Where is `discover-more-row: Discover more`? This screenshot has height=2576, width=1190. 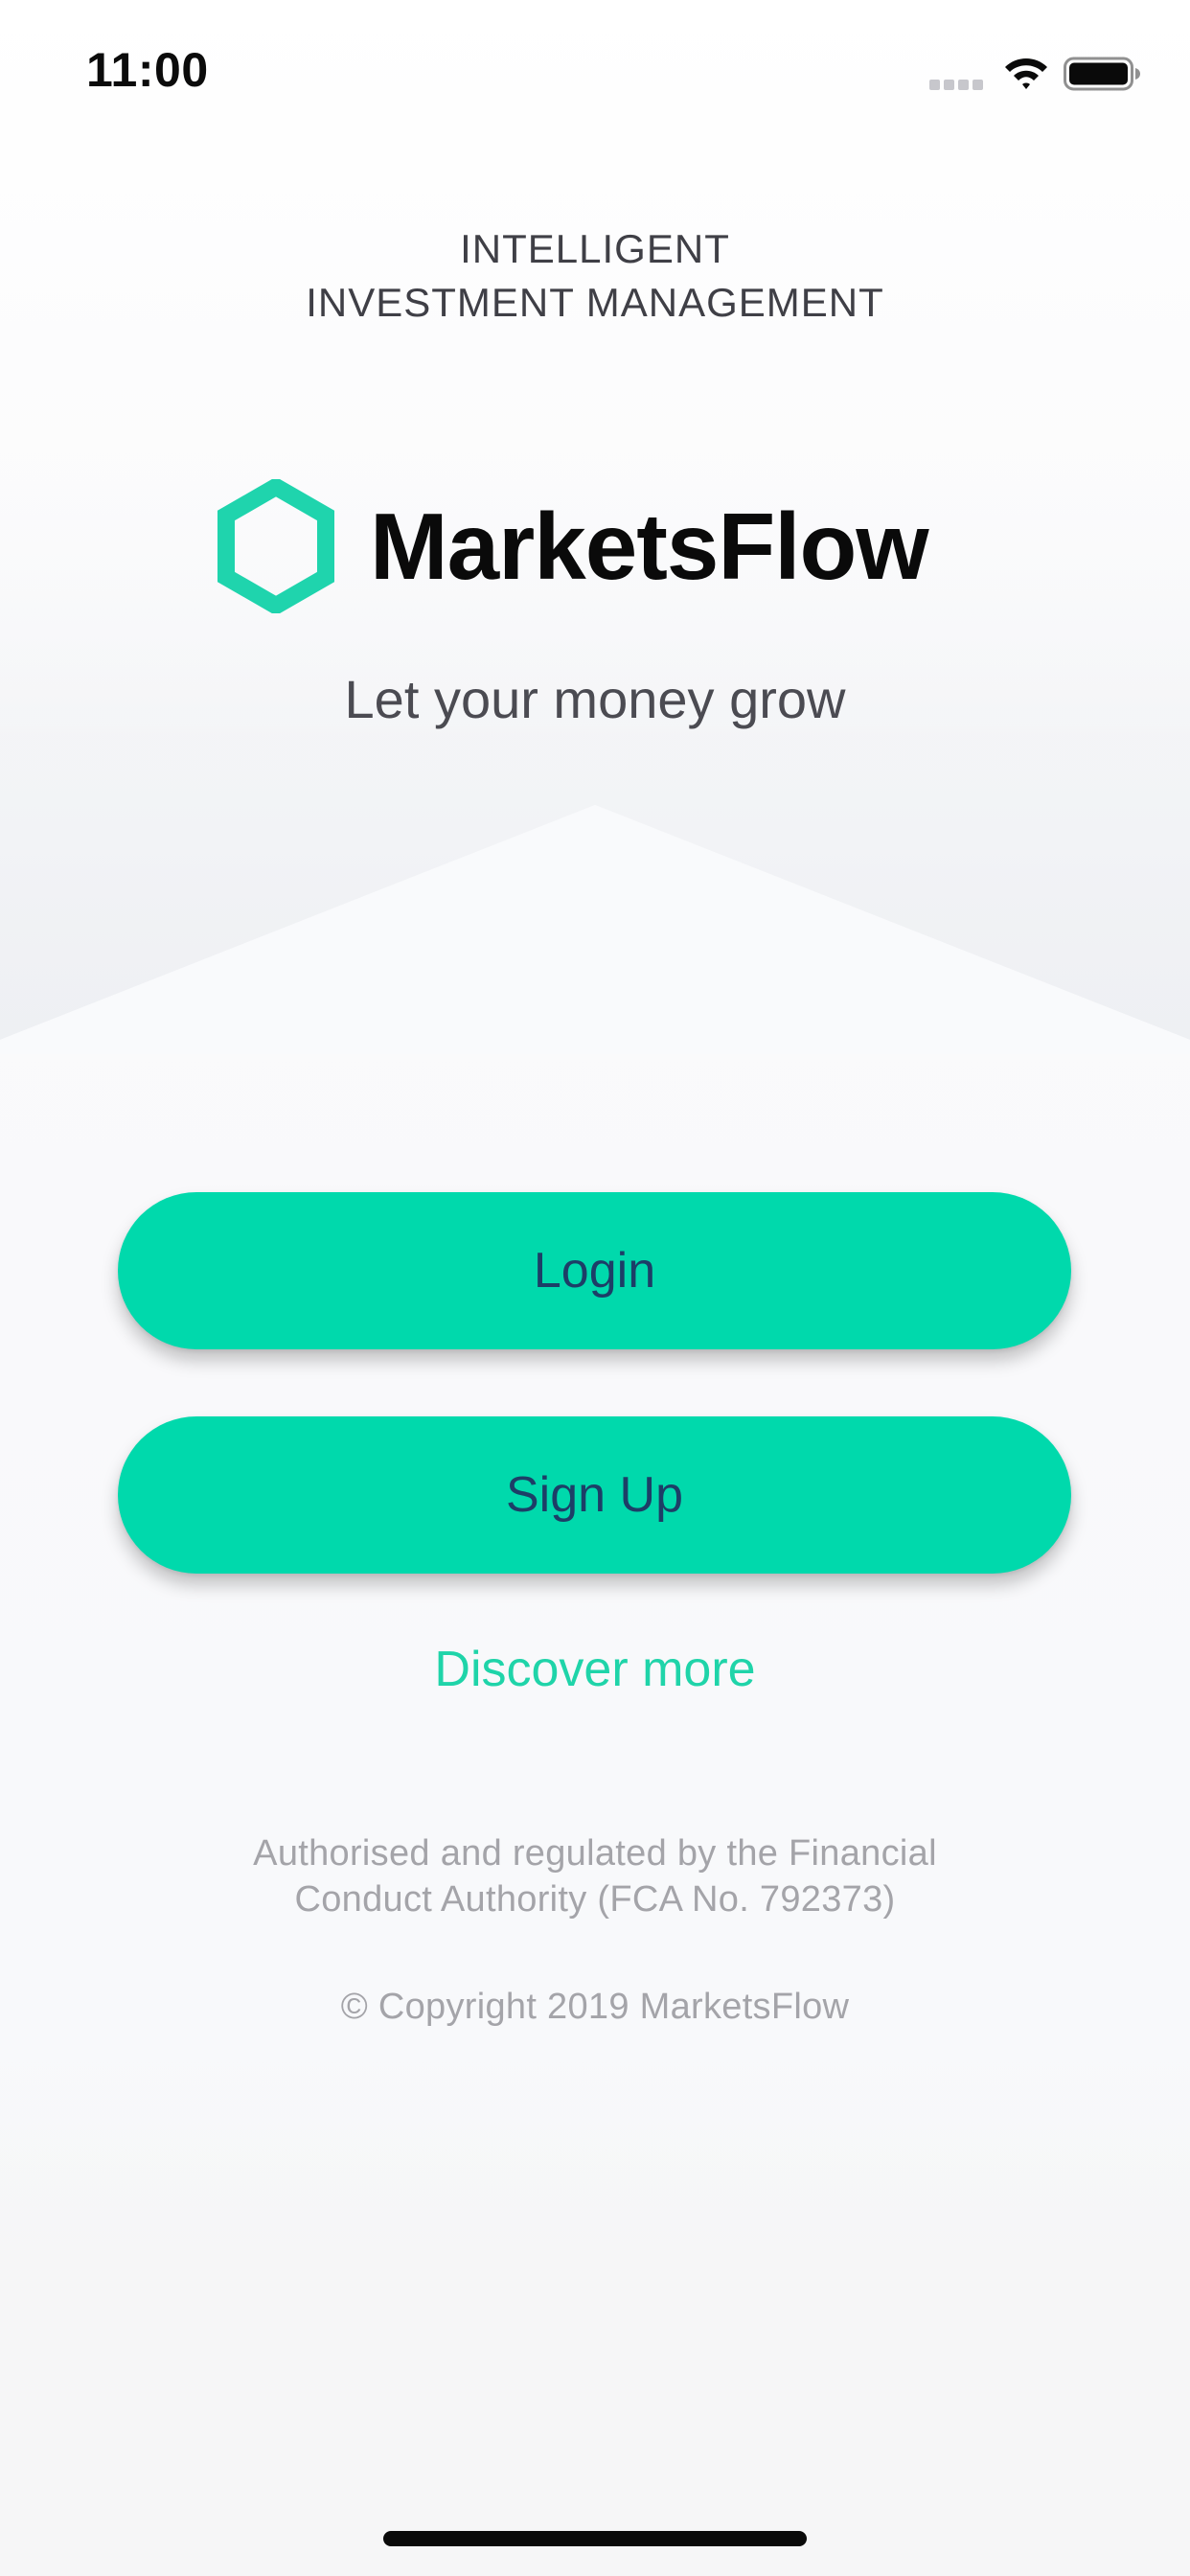
discover-more-row: Discover more is located at coordinates (595, 1669).